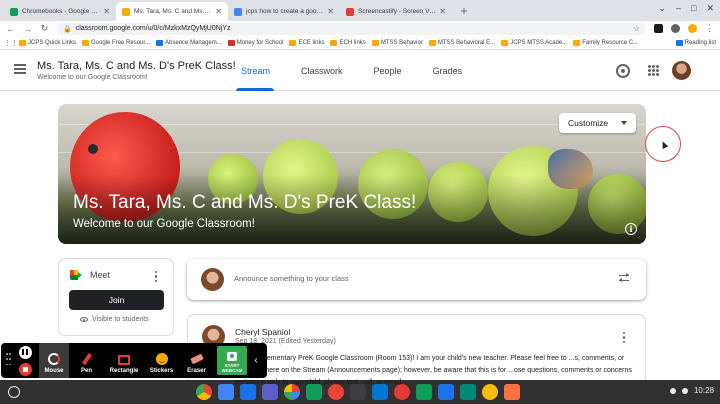 The width and height of the screenshot is (720, 404). Describe the element at coordinates (464, 11) in the screenshot. I see `new-tab-button: +` at that location.